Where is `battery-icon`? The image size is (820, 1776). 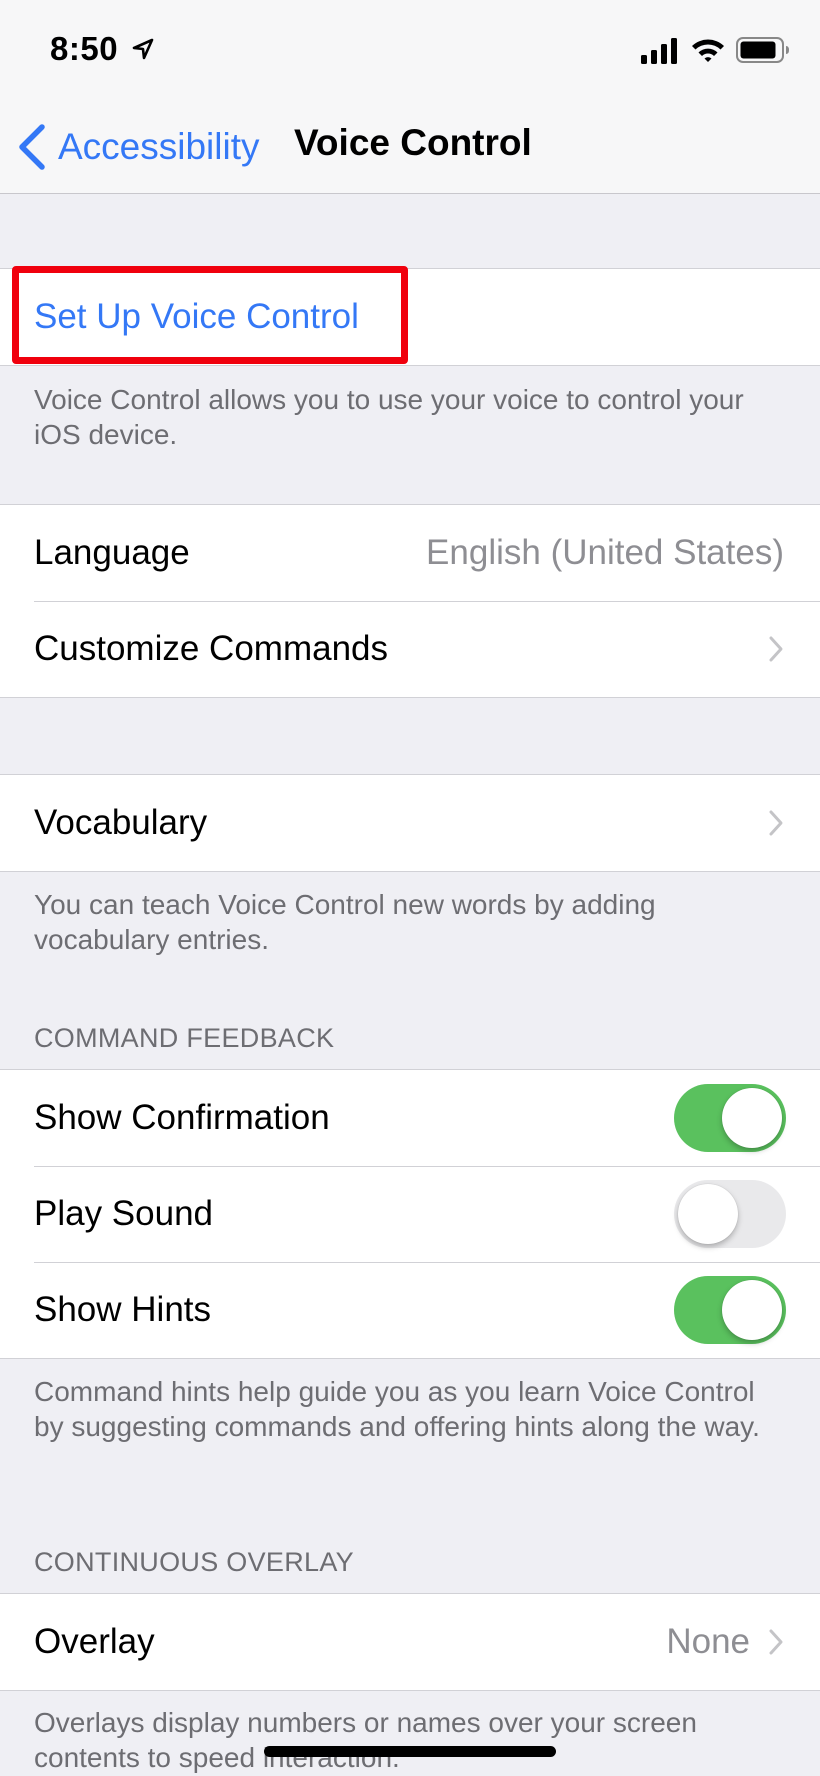
battery-icon is located at coordinates (762, 50).